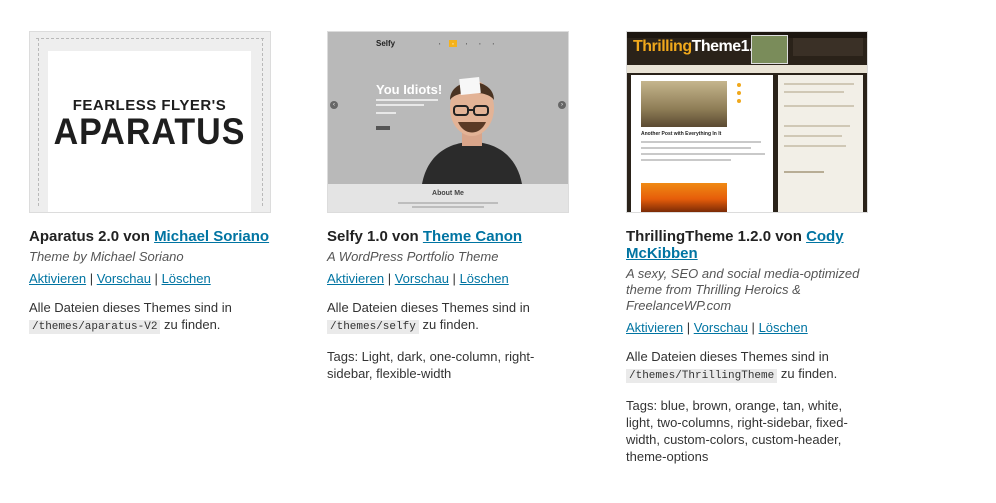 The height and width of the screenshot is (503, 996). Describe the element at coordinates (684, 197) in the screenshot. I see `screenshot-post-image-sunset` at that location.